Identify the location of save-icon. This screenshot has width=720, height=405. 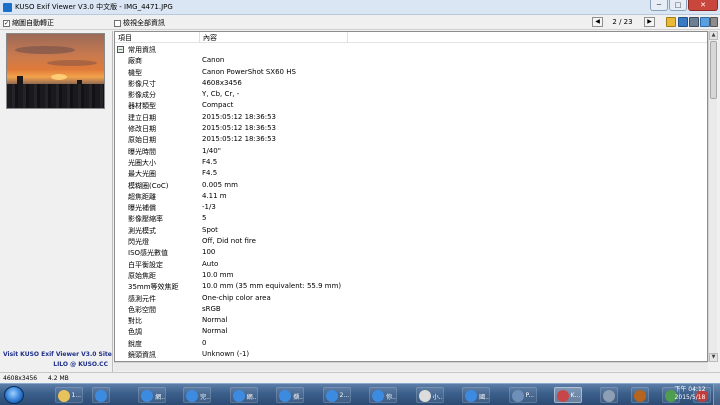
(683, 22).